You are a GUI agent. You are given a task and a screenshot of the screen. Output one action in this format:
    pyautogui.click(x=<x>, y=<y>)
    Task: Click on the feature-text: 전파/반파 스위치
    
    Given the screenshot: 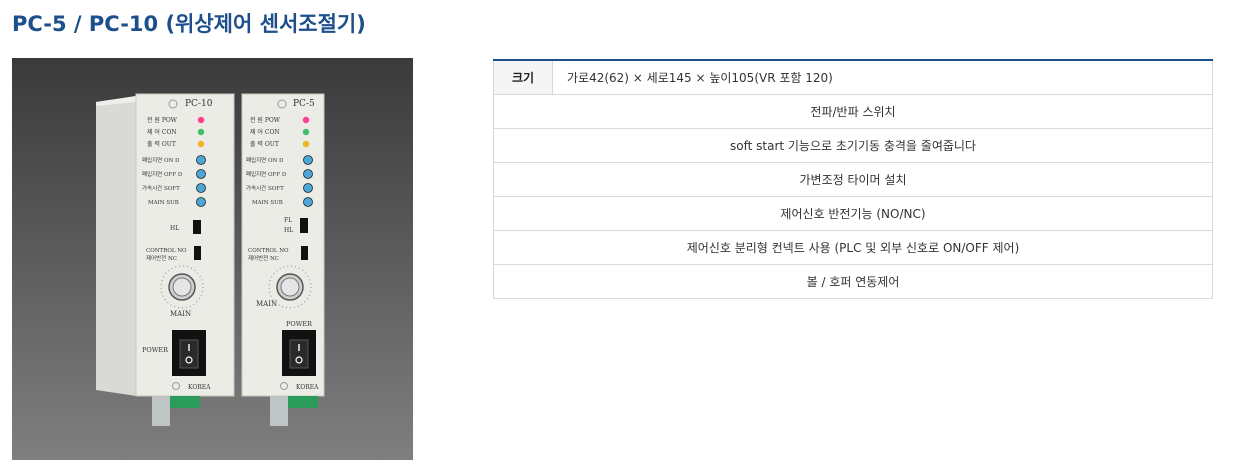 What is the action you would take?
    pyautogui.click(x=853, y=111)
    